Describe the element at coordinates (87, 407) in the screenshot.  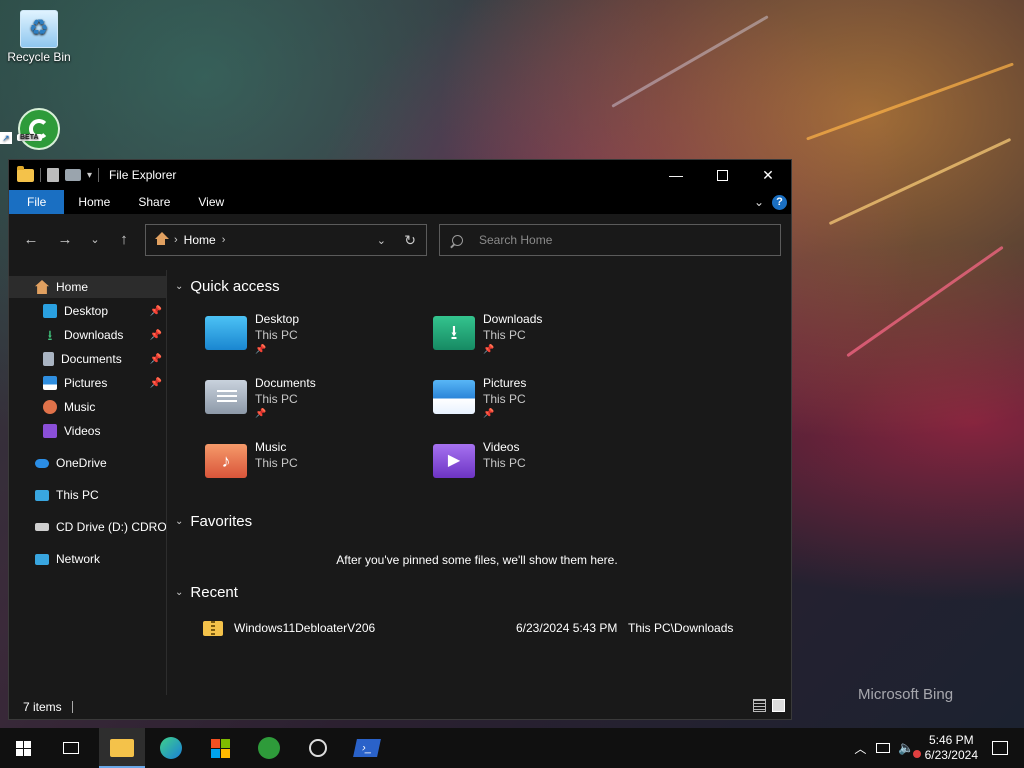
I see `sidebar-item-music: Music` at that location.